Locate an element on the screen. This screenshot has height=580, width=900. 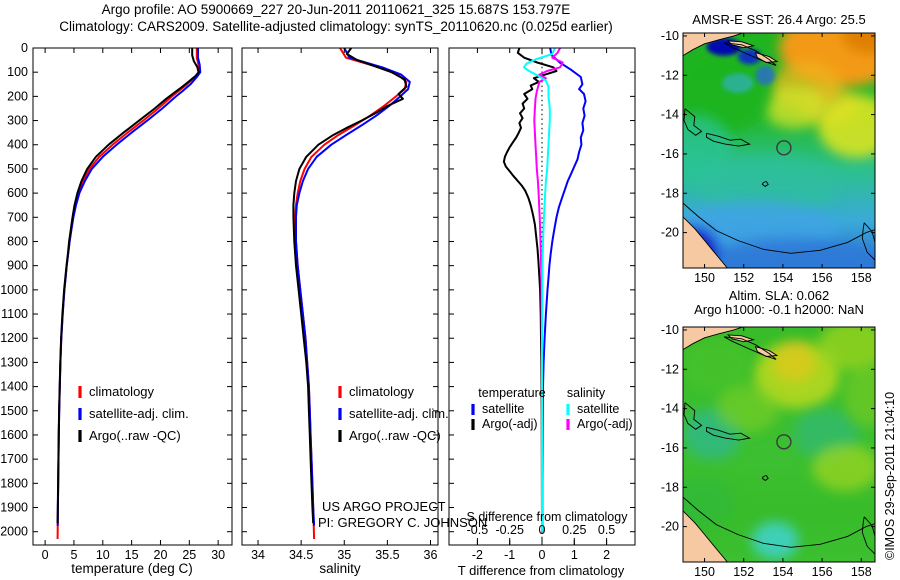
s-tick-label: 0.5 is located at coordinates (606, 530).